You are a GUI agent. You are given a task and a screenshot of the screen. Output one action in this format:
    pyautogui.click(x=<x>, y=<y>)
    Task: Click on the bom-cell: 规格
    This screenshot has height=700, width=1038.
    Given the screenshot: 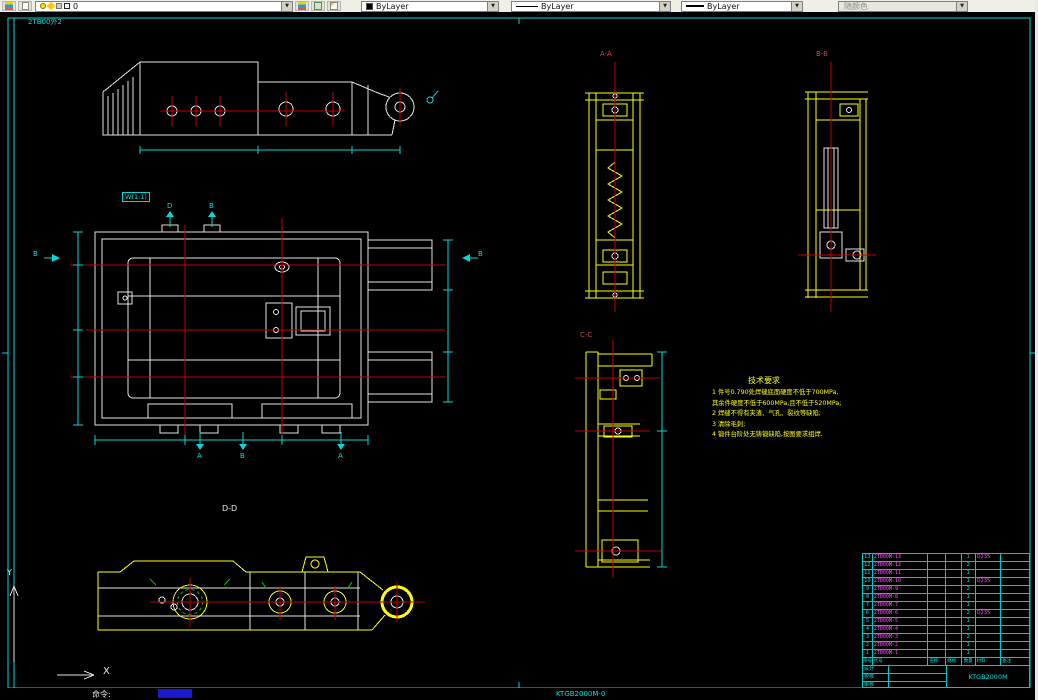 What is the action you would take?
    pyautogui.click(x=954, y=661)
    